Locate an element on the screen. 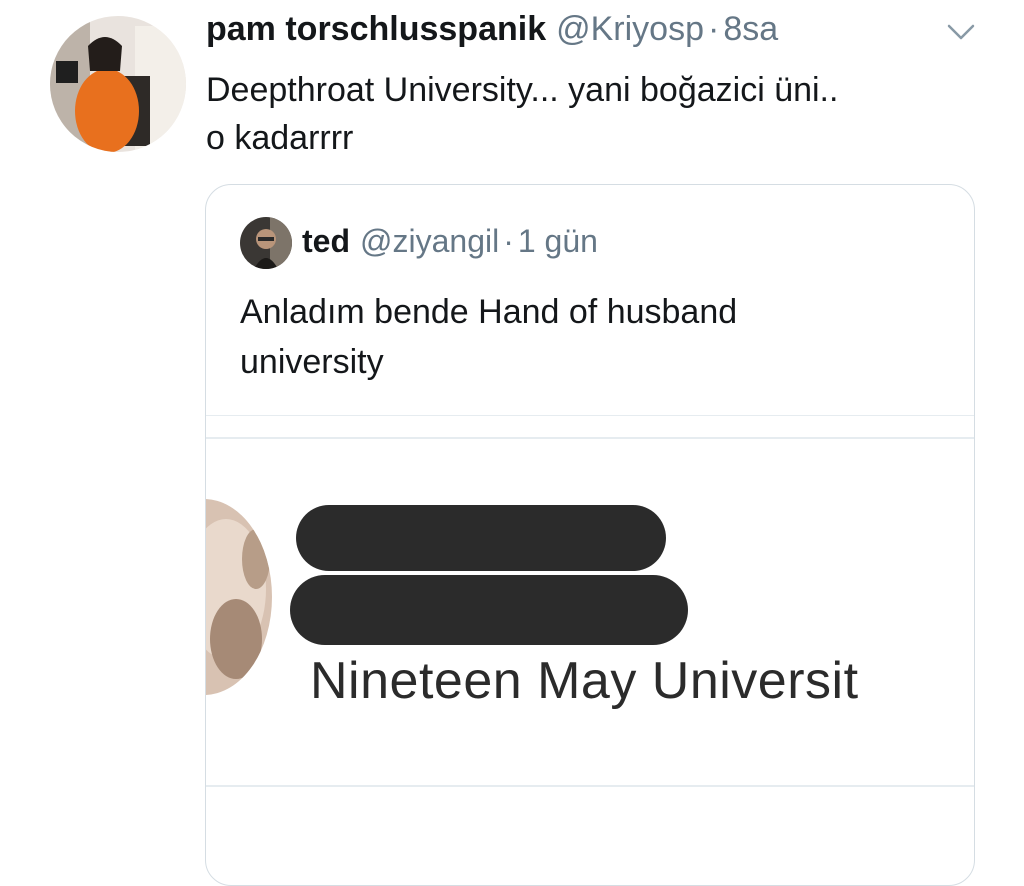 Image resolution: width=1024 pixels, height=886 pixels. media-caption: Nineteen May Universit is located at coordinates (584, 681).